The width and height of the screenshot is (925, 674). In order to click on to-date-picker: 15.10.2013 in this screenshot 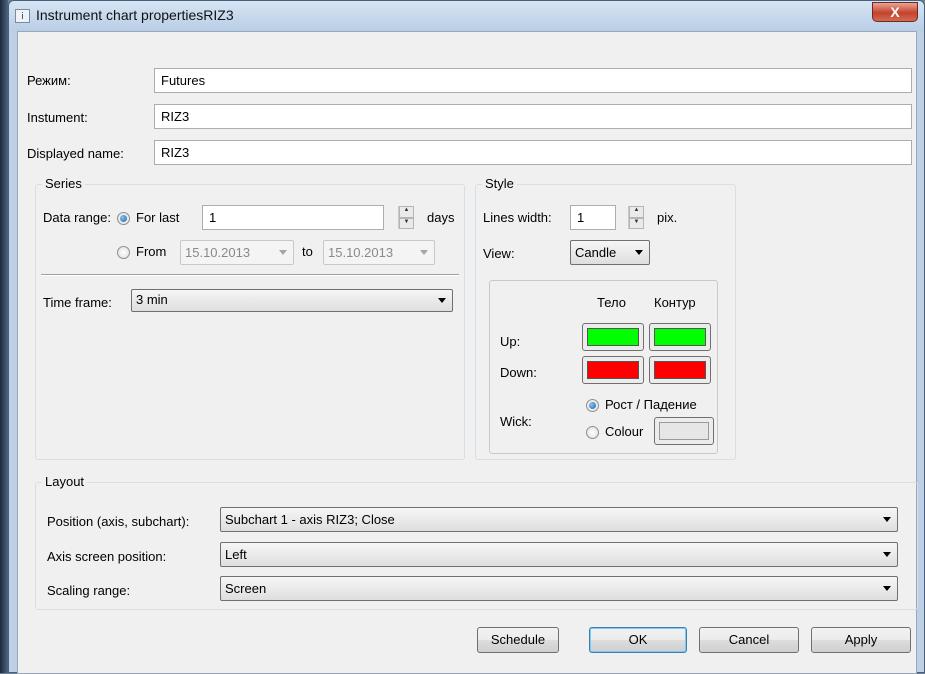, I will do `click(379, 252)`.